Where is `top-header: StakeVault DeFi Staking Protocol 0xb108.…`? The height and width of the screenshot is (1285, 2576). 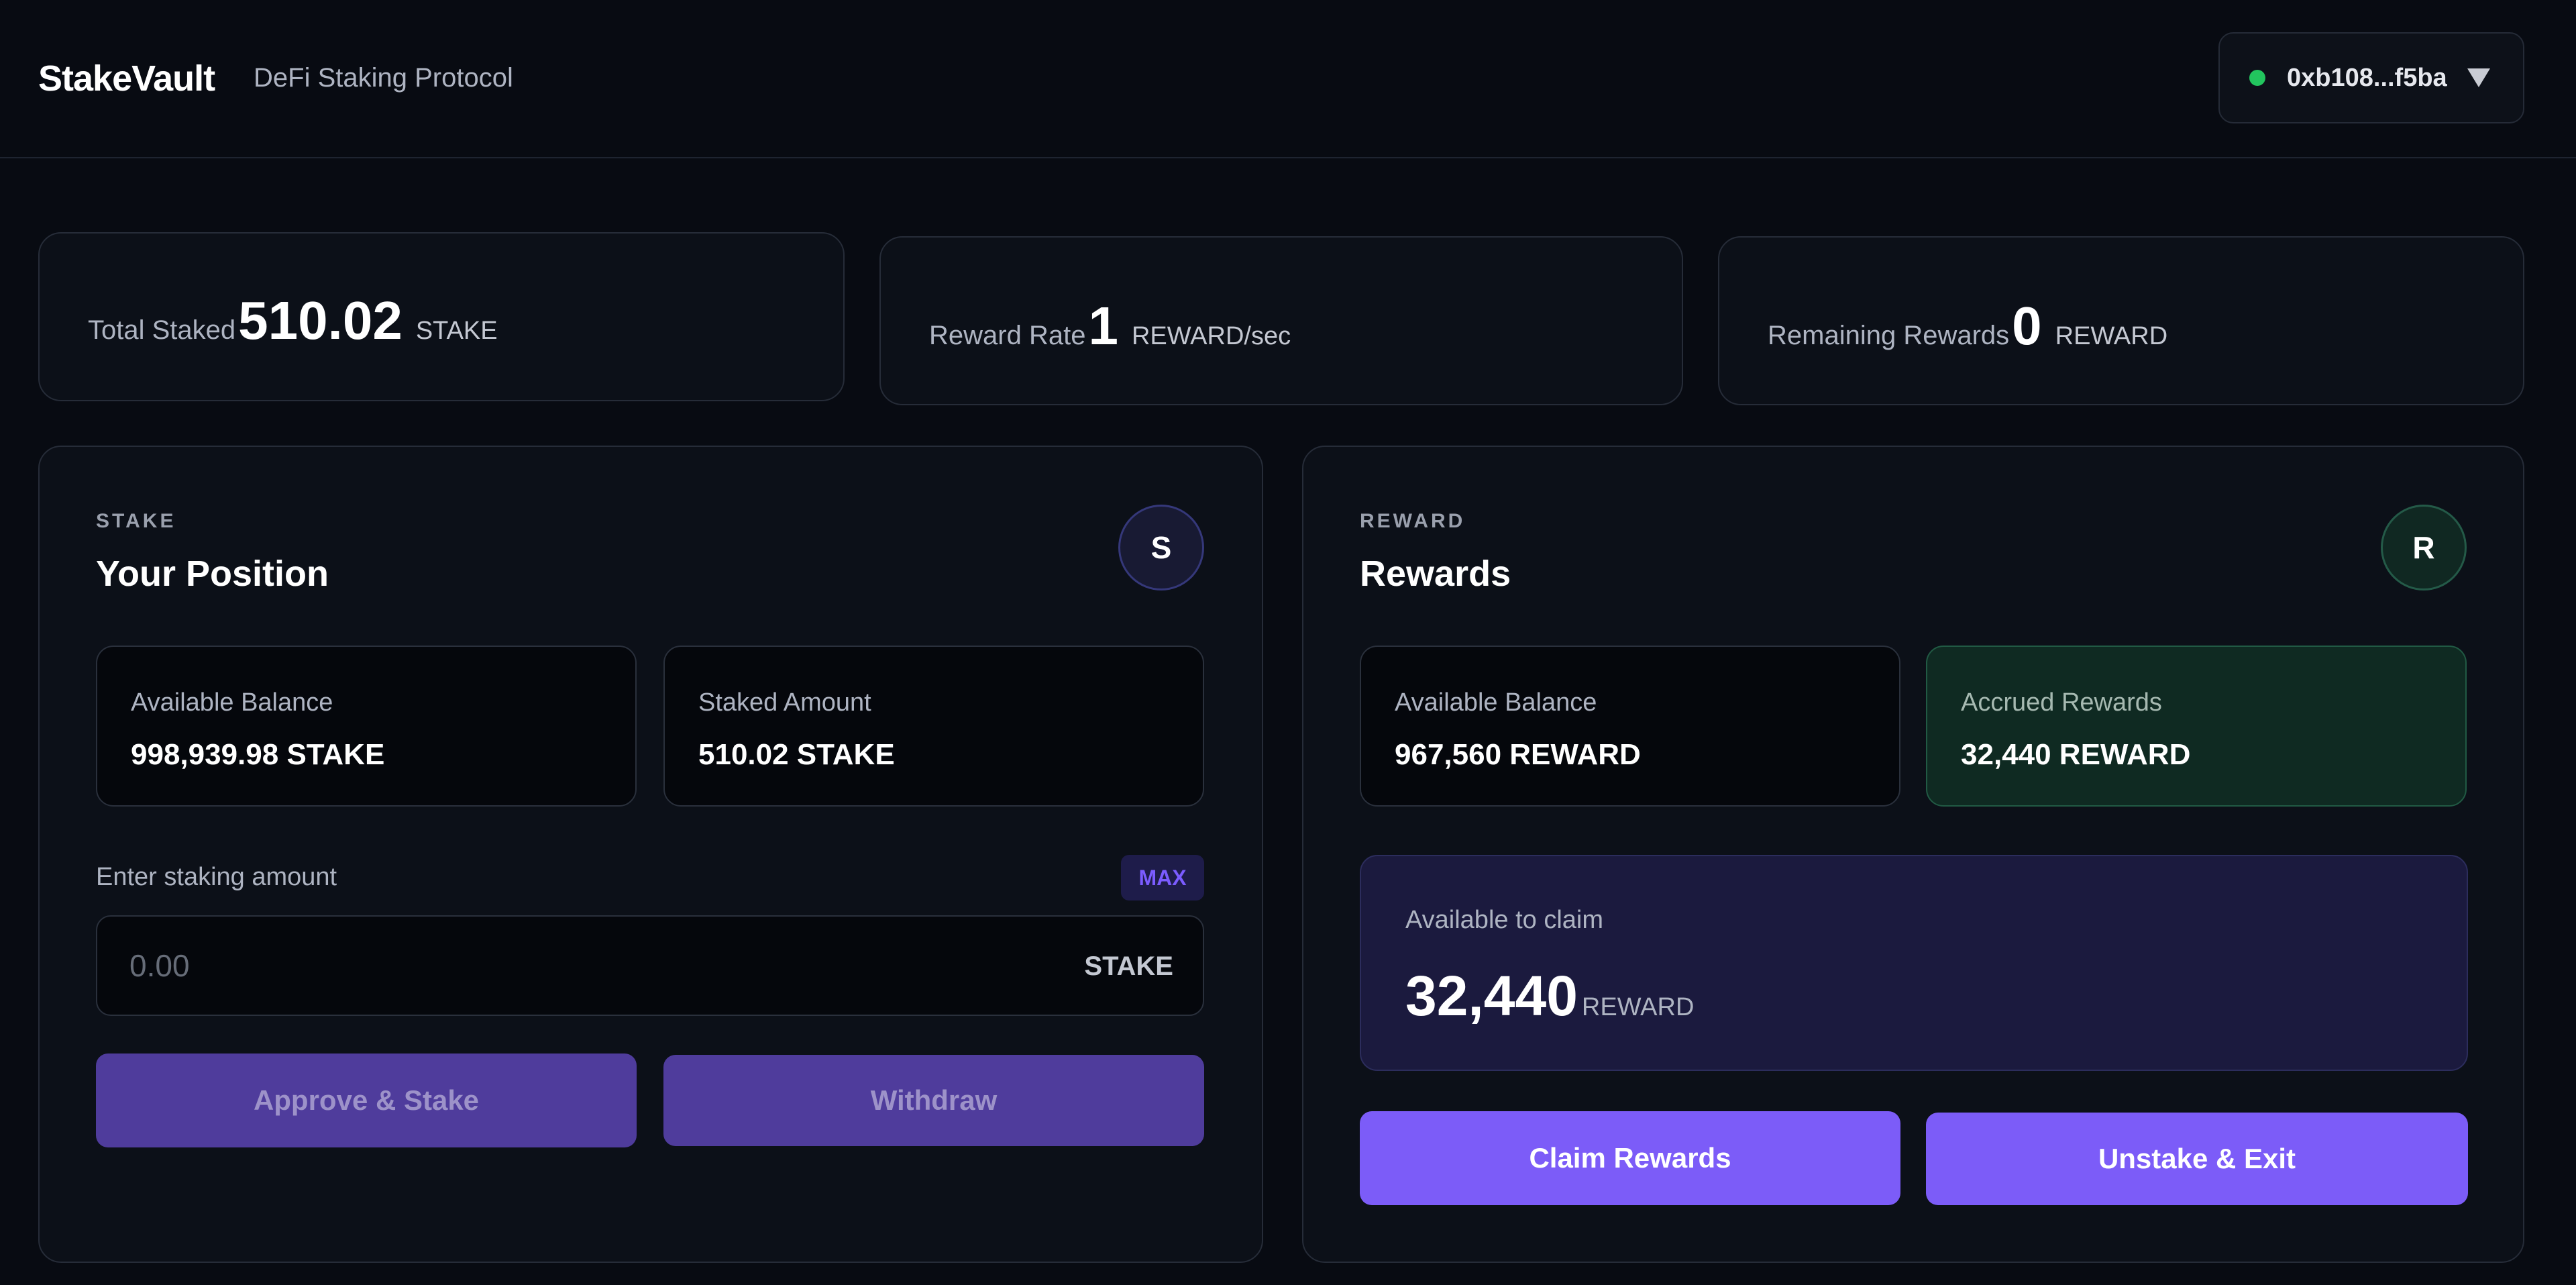 top-header: StakeVault DeFi Staking Protocol 0xb108.… is located at coordinates (1288, 79).